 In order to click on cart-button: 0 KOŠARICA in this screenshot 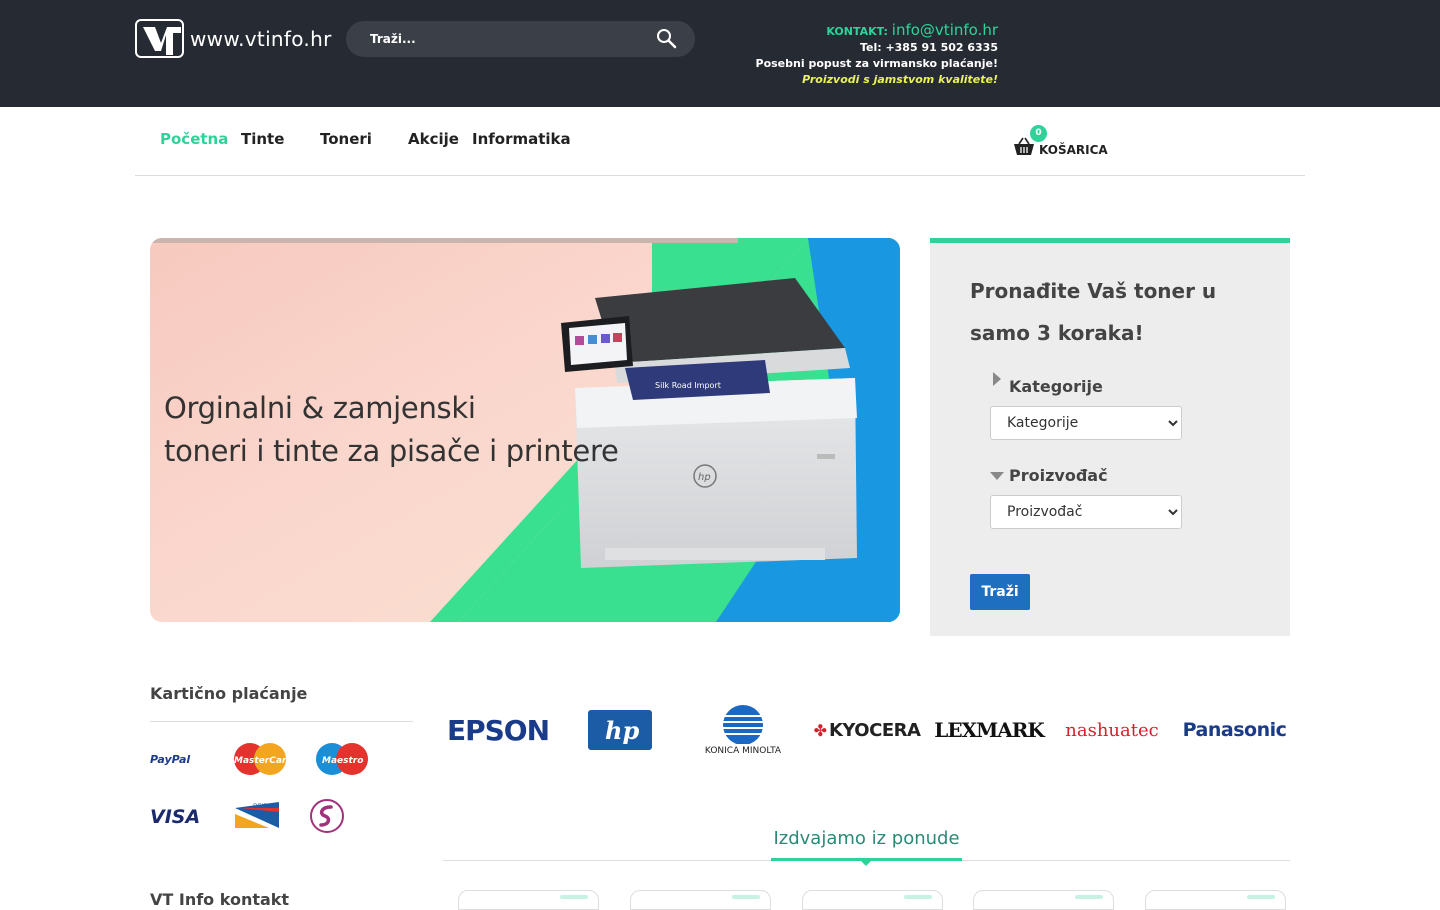, I will do `click(1060, 143)`.